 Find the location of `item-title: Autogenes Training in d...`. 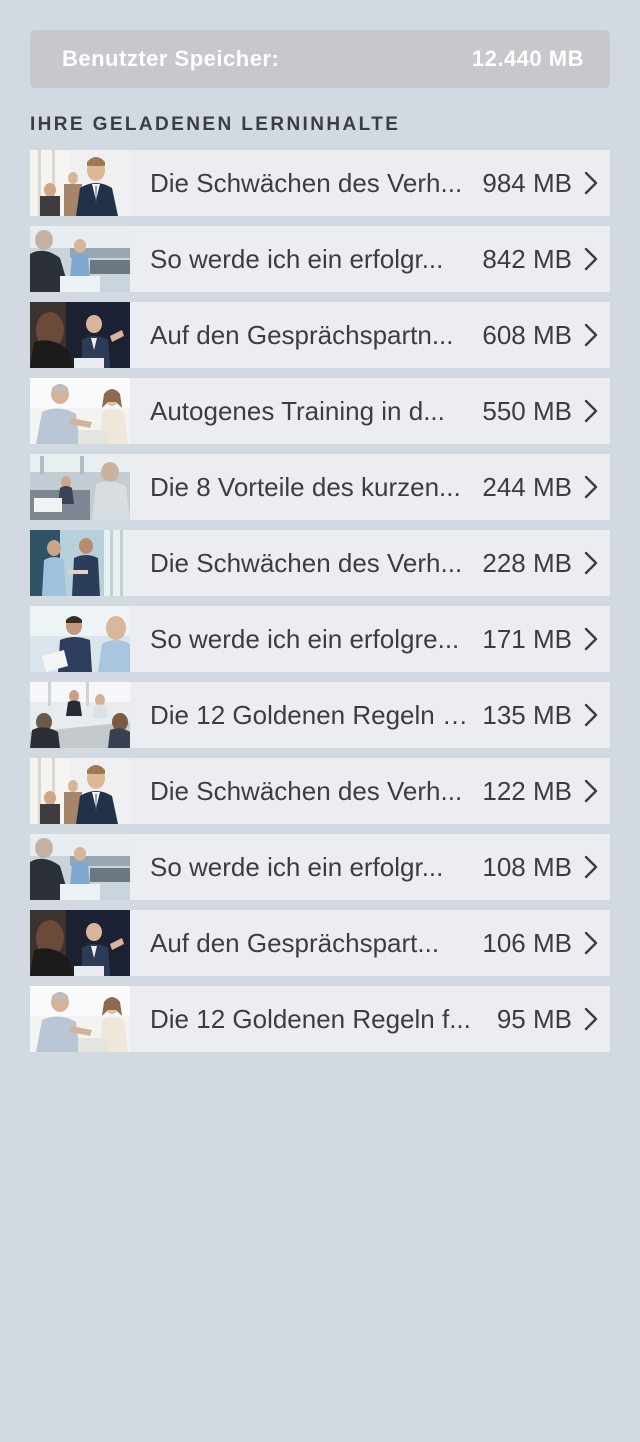

item-title: Autogenes Training in d... is located at coordinates (297, 410).